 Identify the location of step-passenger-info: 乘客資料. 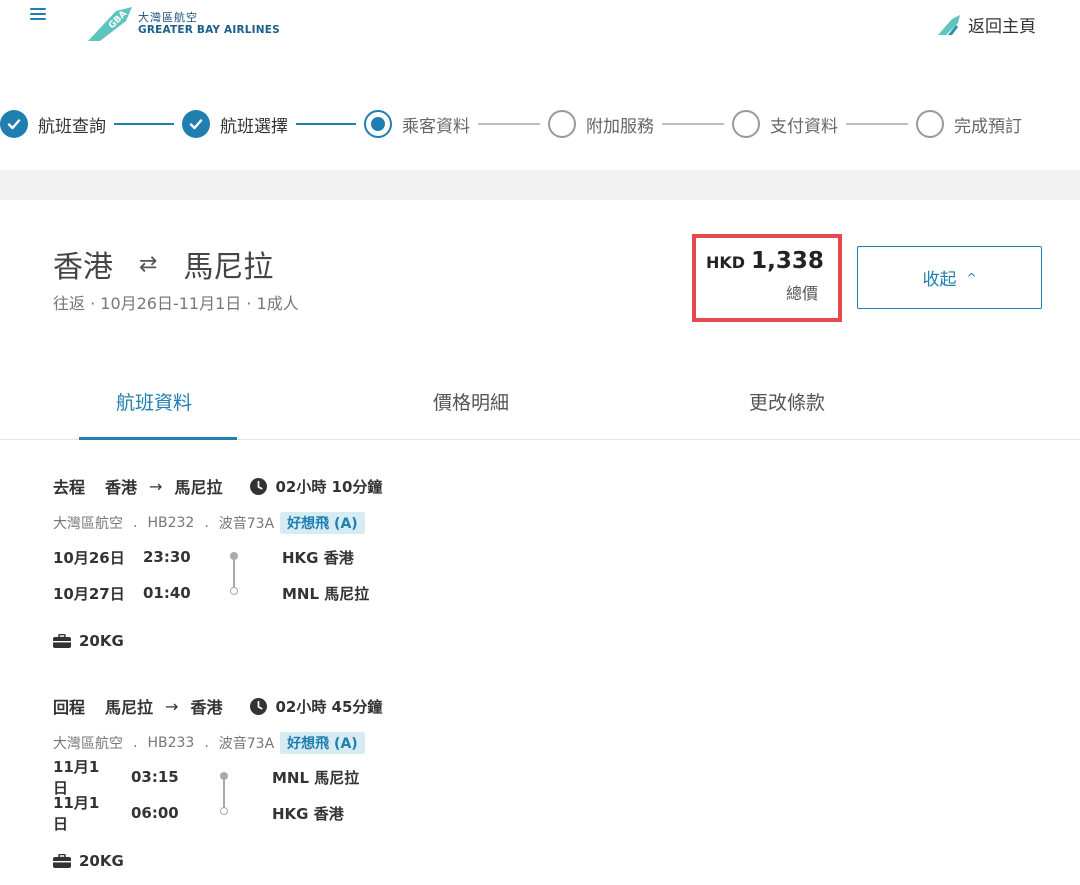
(417, 124).